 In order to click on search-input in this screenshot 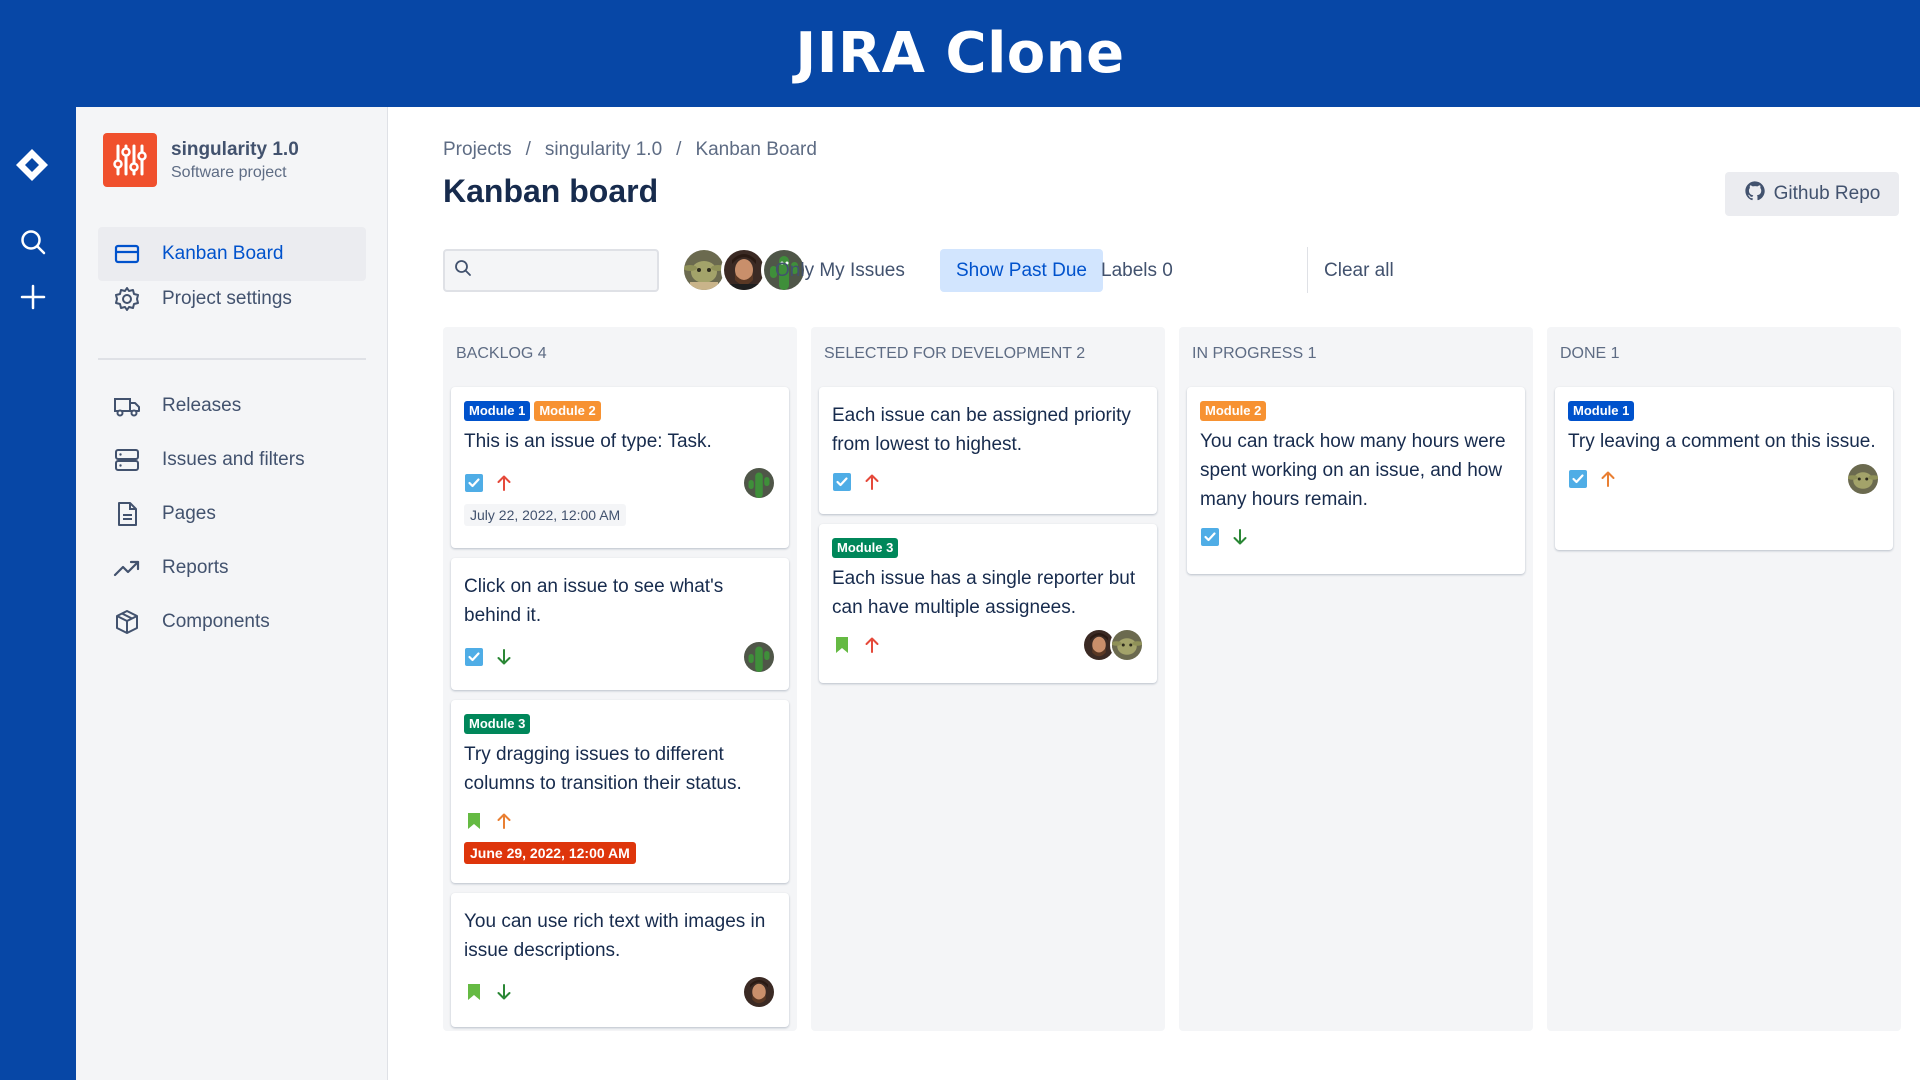, I will do `click(551, 270)`.